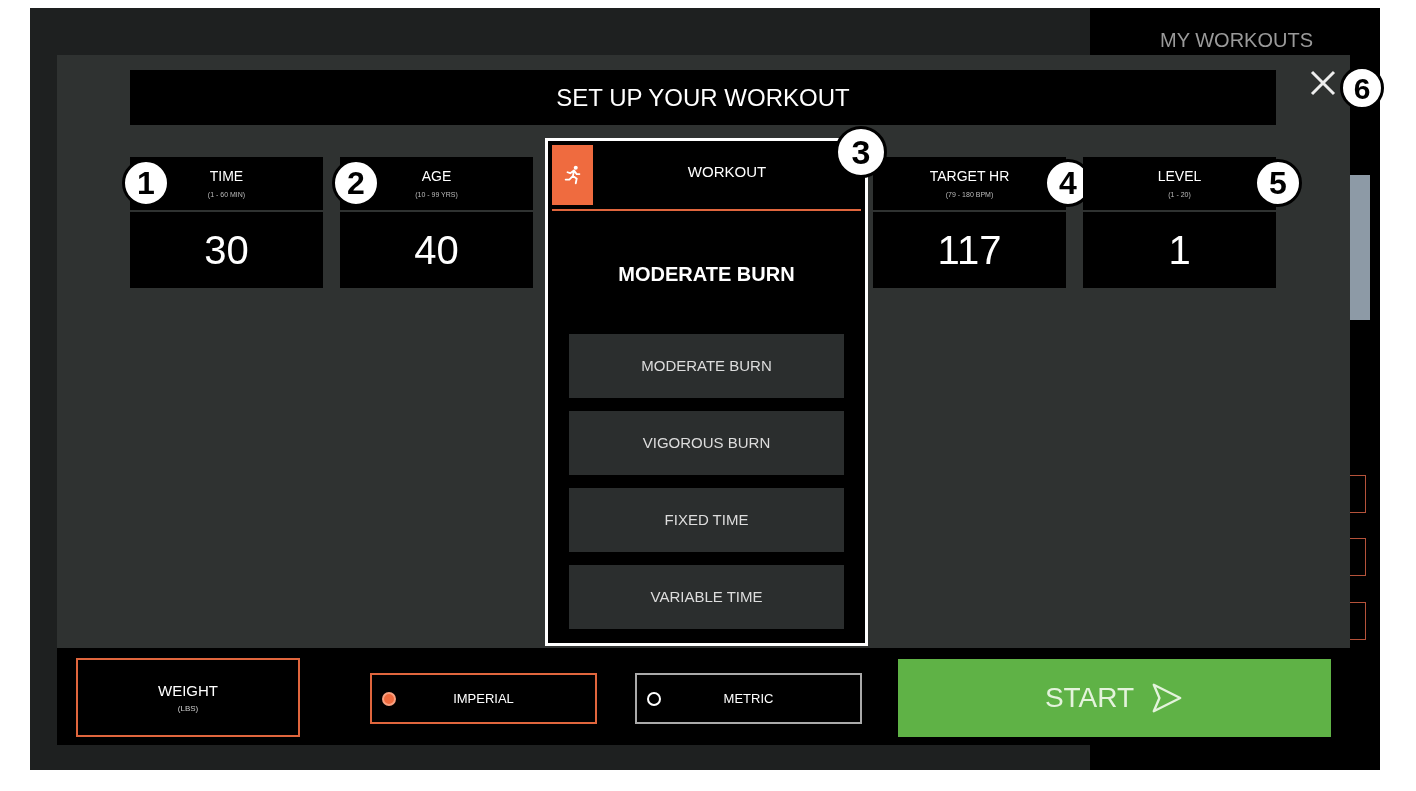  What do you see at coordinates (436, 250) in the screenshot?
I see `value-field: 40` at bounding box center [436, 250].